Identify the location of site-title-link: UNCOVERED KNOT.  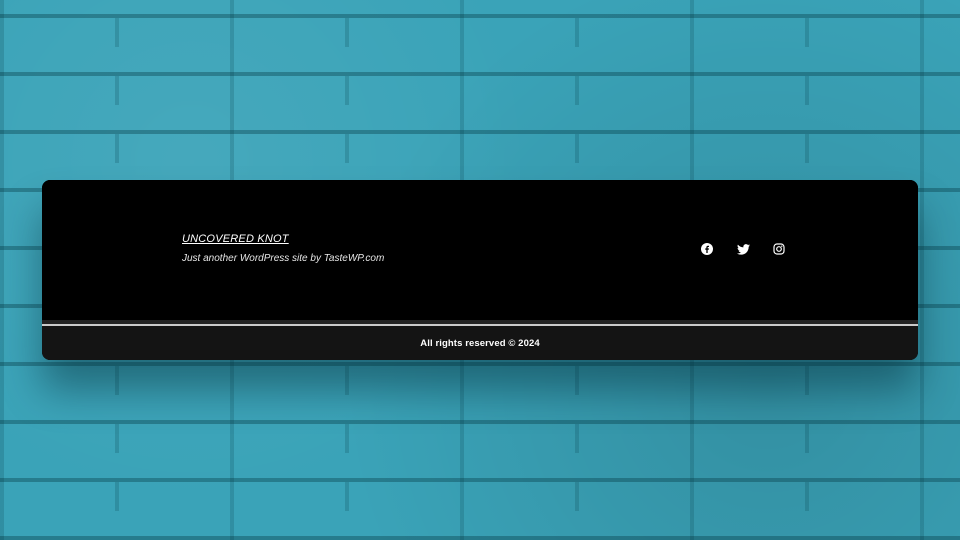
(235, 239).